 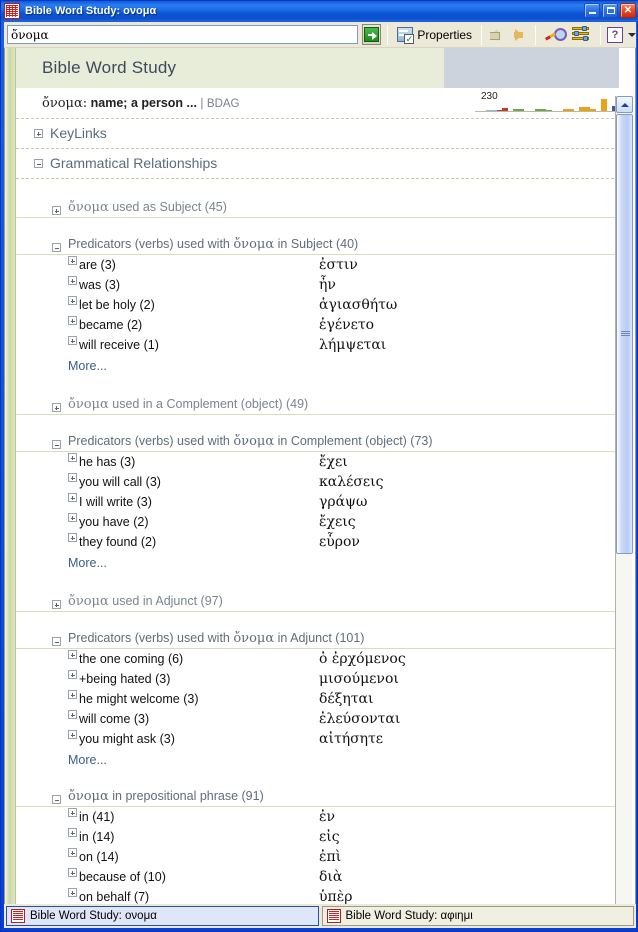 I want to click on leaf-english: +being hated (3), so click(x=125, y=679).